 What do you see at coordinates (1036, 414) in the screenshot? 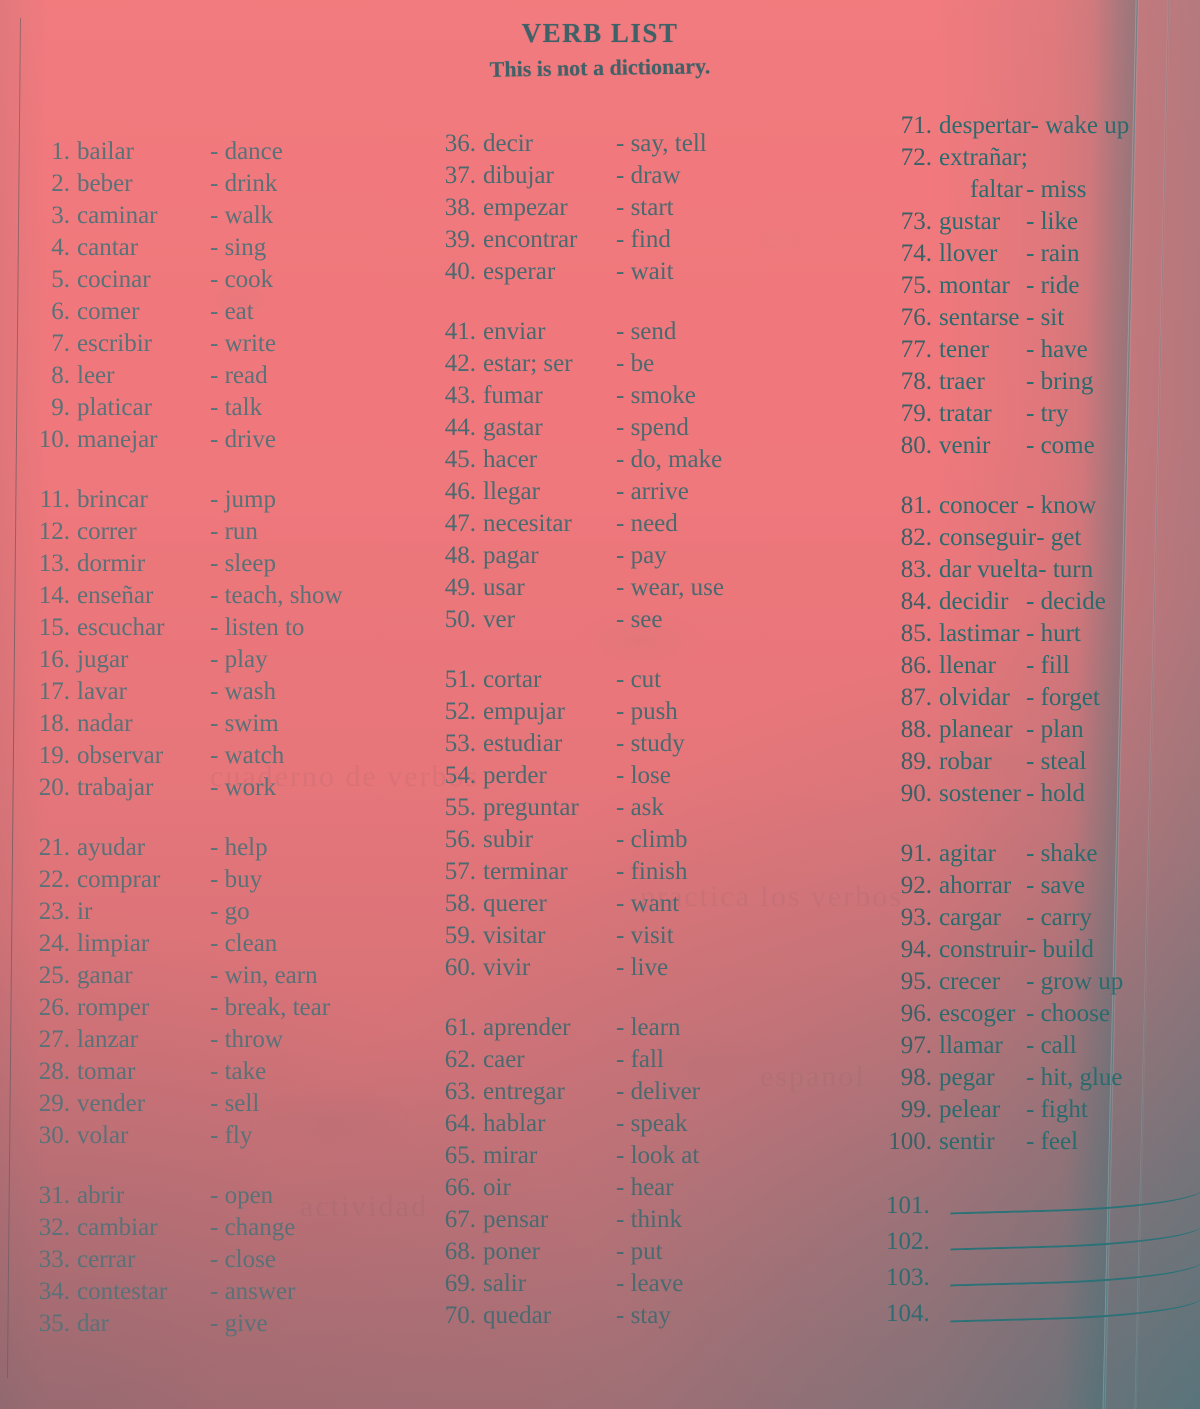
I see `verb-entry: 79. tratar - try` at bounding box center [1036, 414].